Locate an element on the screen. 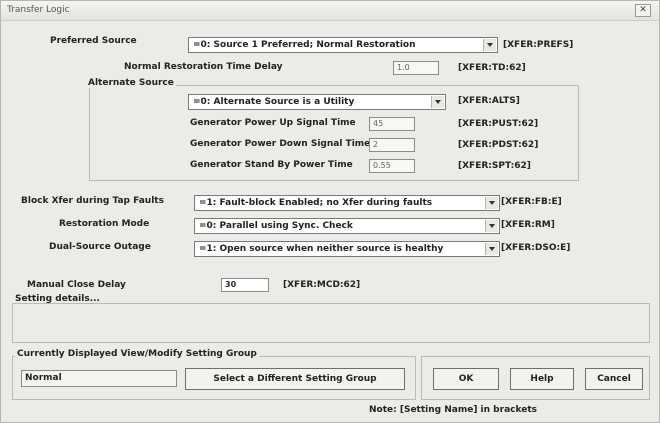  preferred-source-label: Preferred Source is located at coordinates (93, 41).